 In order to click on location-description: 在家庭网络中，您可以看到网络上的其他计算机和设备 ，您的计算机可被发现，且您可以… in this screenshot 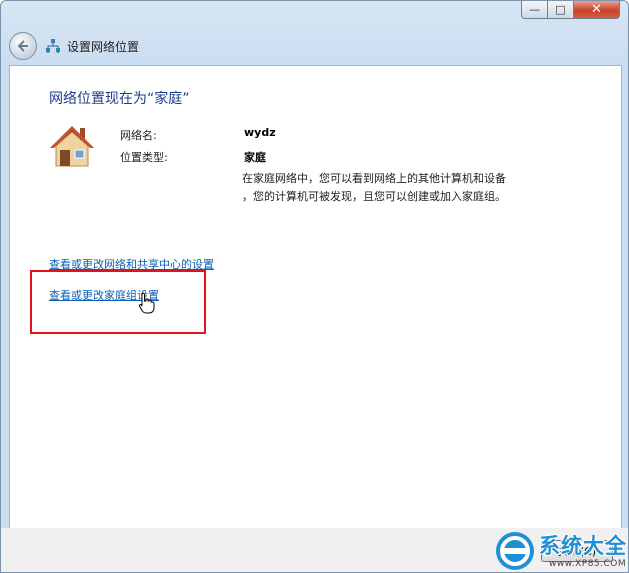, I will do `click(392, 188)`.